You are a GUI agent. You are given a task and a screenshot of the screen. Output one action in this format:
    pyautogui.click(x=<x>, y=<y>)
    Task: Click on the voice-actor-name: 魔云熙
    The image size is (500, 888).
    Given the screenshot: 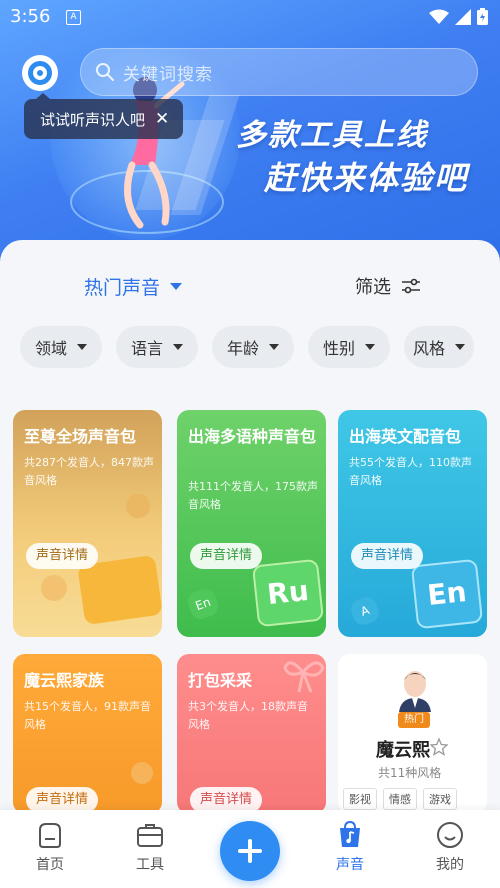 What is the action you would take?
    pyautogui.click(x=403, y=750)
    